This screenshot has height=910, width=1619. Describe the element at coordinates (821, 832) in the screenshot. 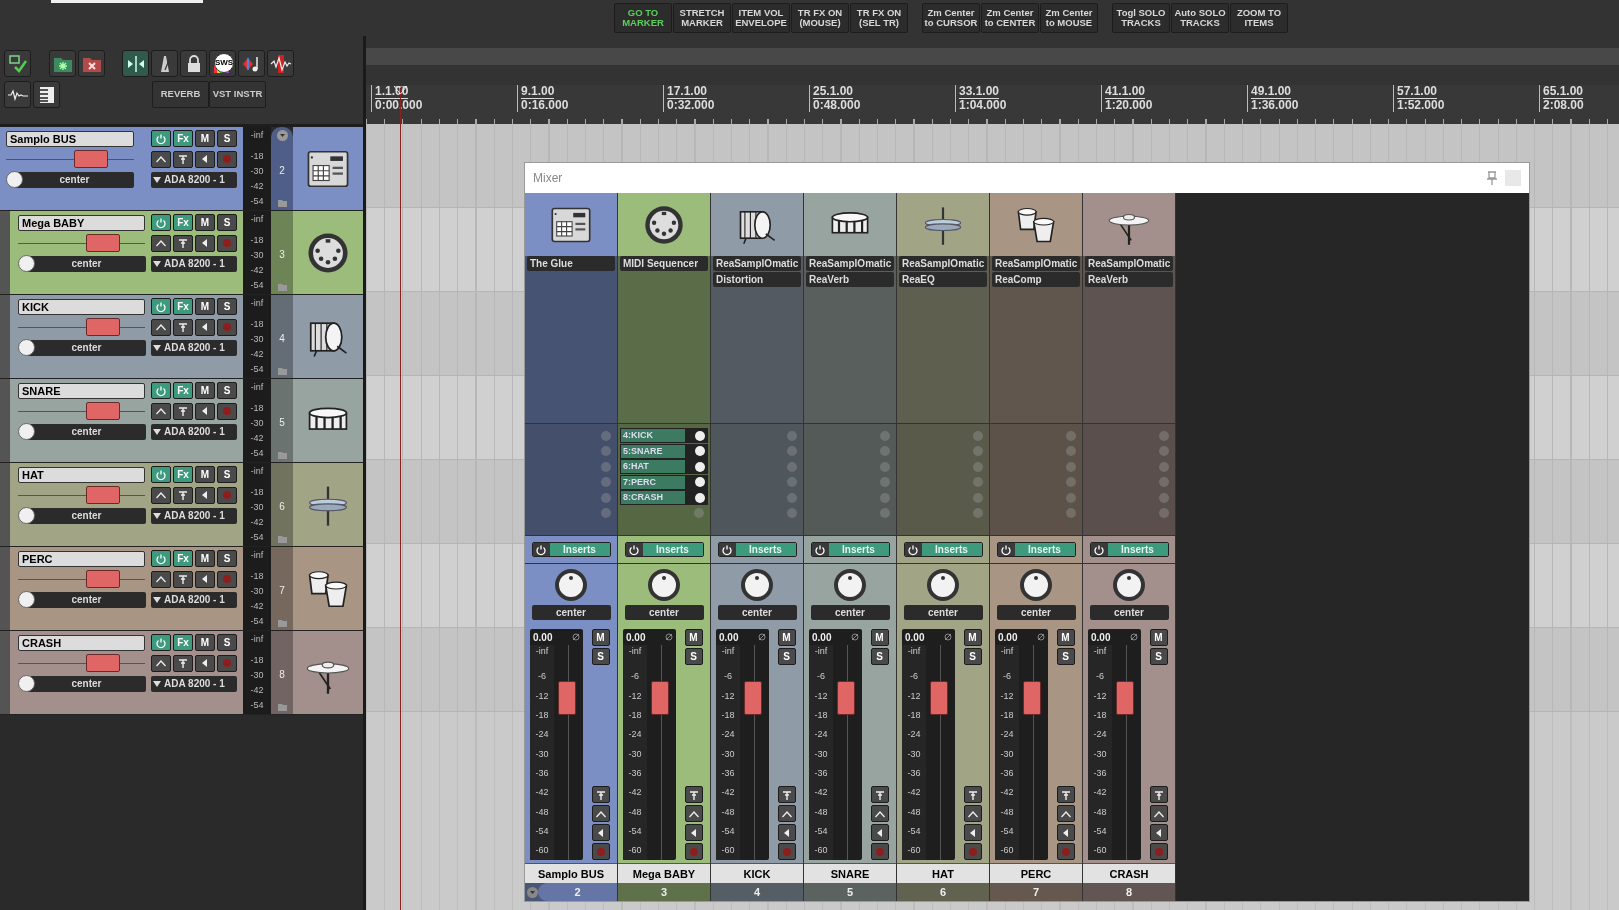

I see `meter-scale-label: -54` at that location.